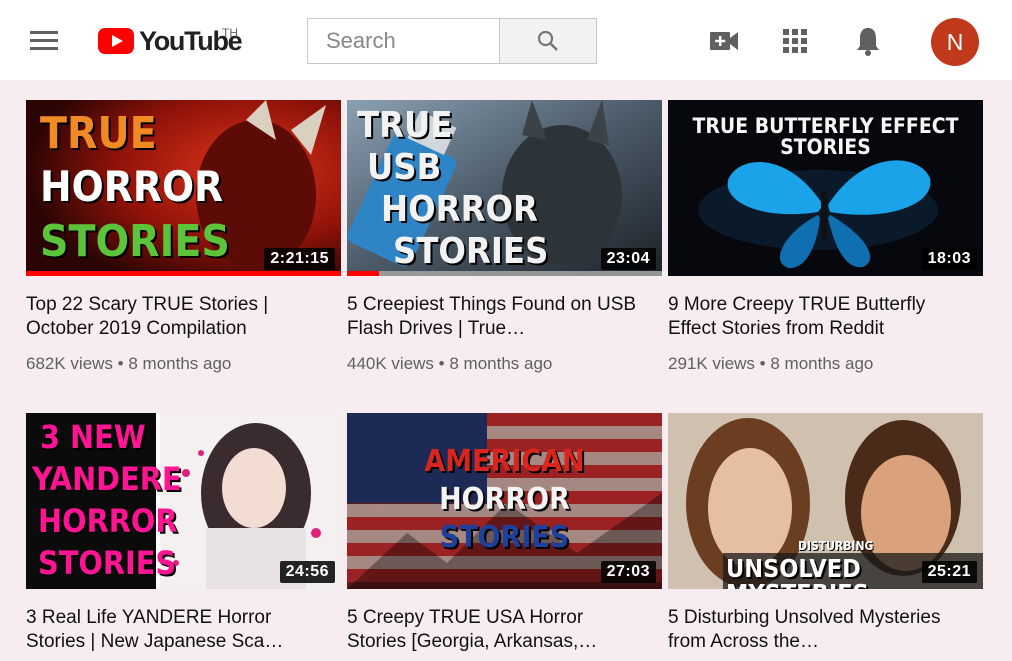 This screenshot has height=661, width=1012. Describe the element at coordinates (949, 572) in the screenshot. I see `video-duration: 25:21` at that location.